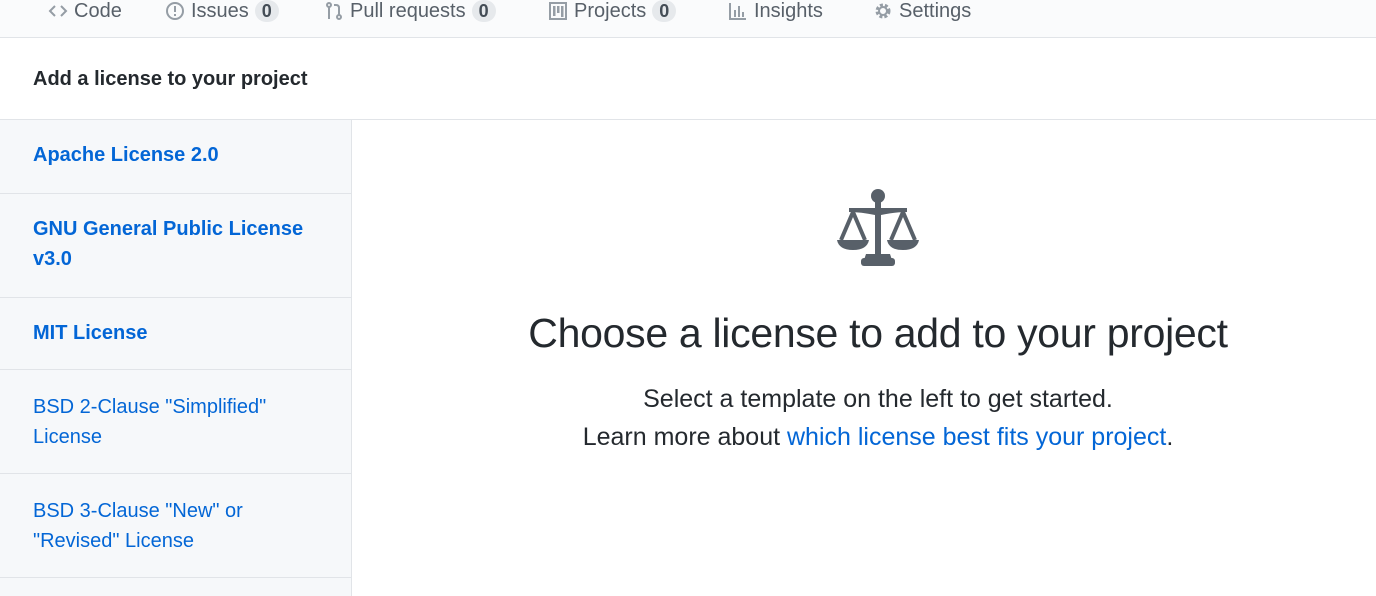 This screenshot has height=596, width=1376. I want to click on tab-settings: Settings, so click(922, 15).